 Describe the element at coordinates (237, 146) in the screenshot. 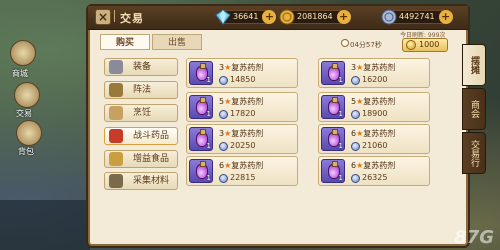

I see `item-price: 20250` at that location.